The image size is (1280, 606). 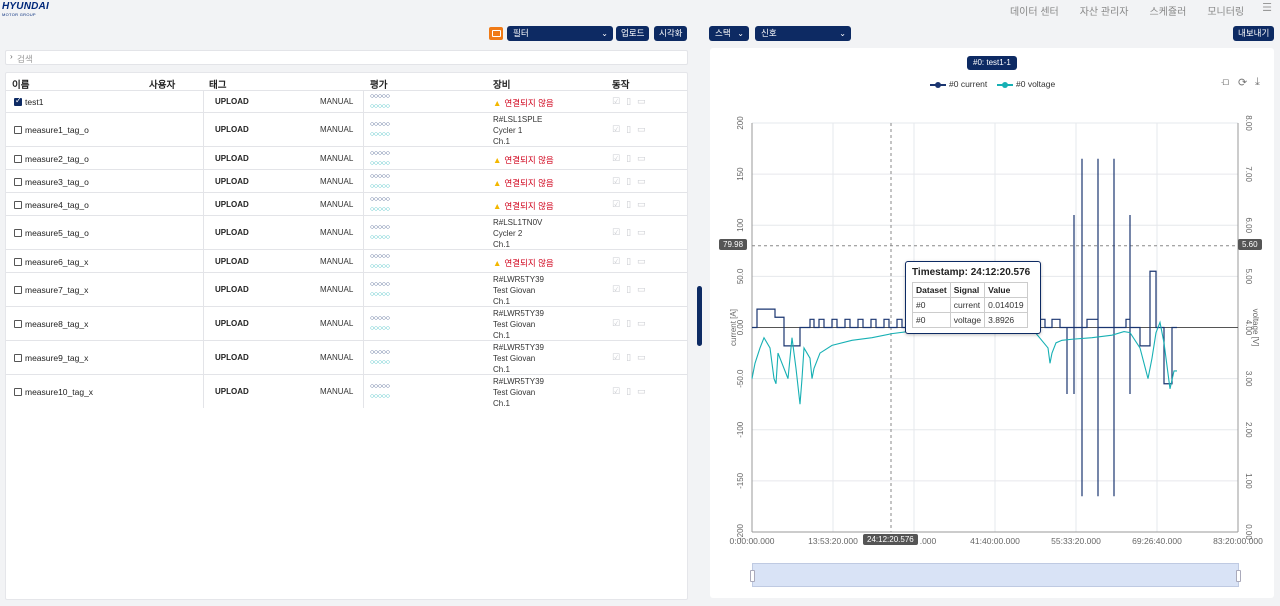 I want to click on header-name: 이름, so click(x=20, y=84).